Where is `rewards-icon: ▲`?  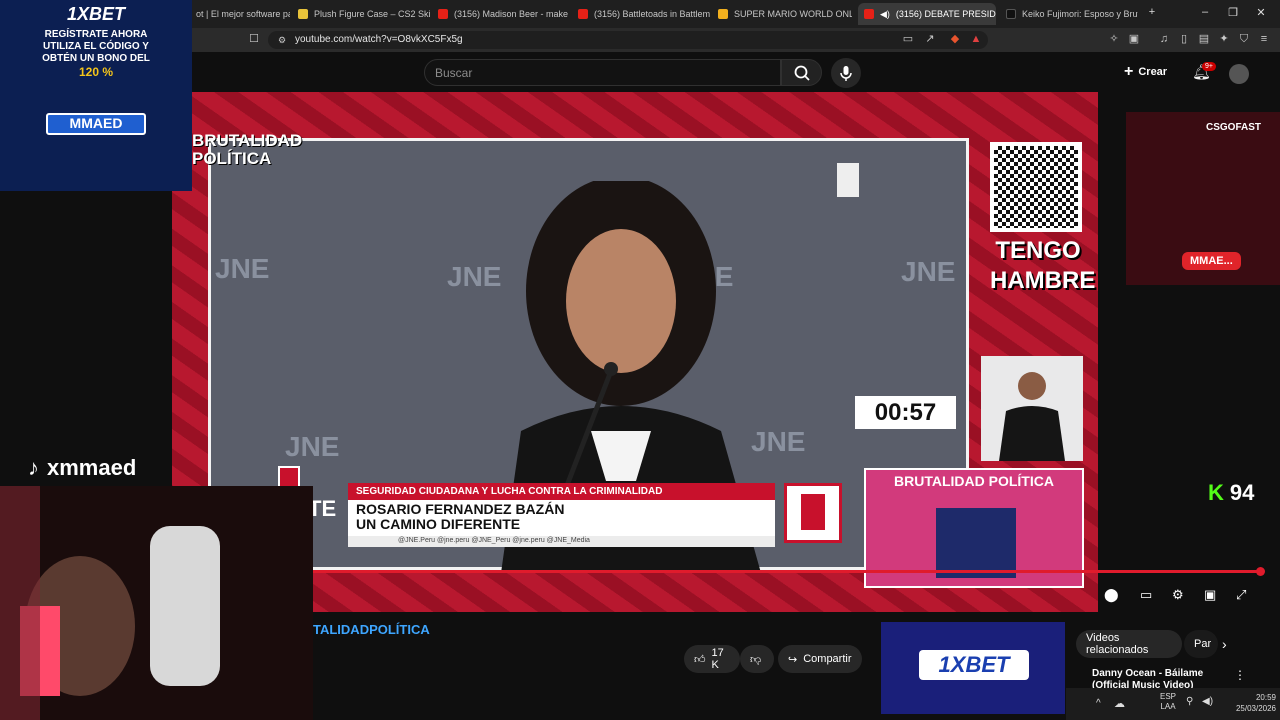
rewards-icon: ▲ is located at coordinates (976, 39).